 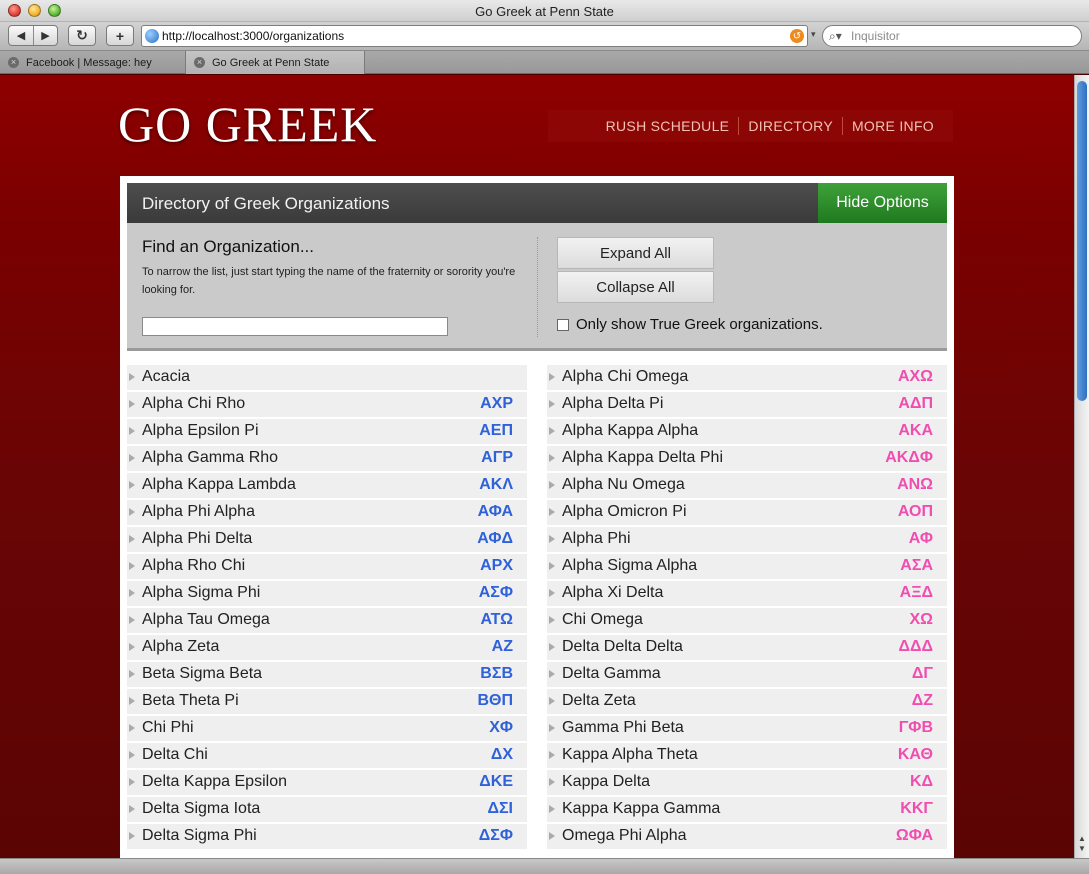 What do you see at coordinates (210, 458) in the screenshot?
I see `org-name: Alpha Gamma Rho` at bounding box center [210, 458].